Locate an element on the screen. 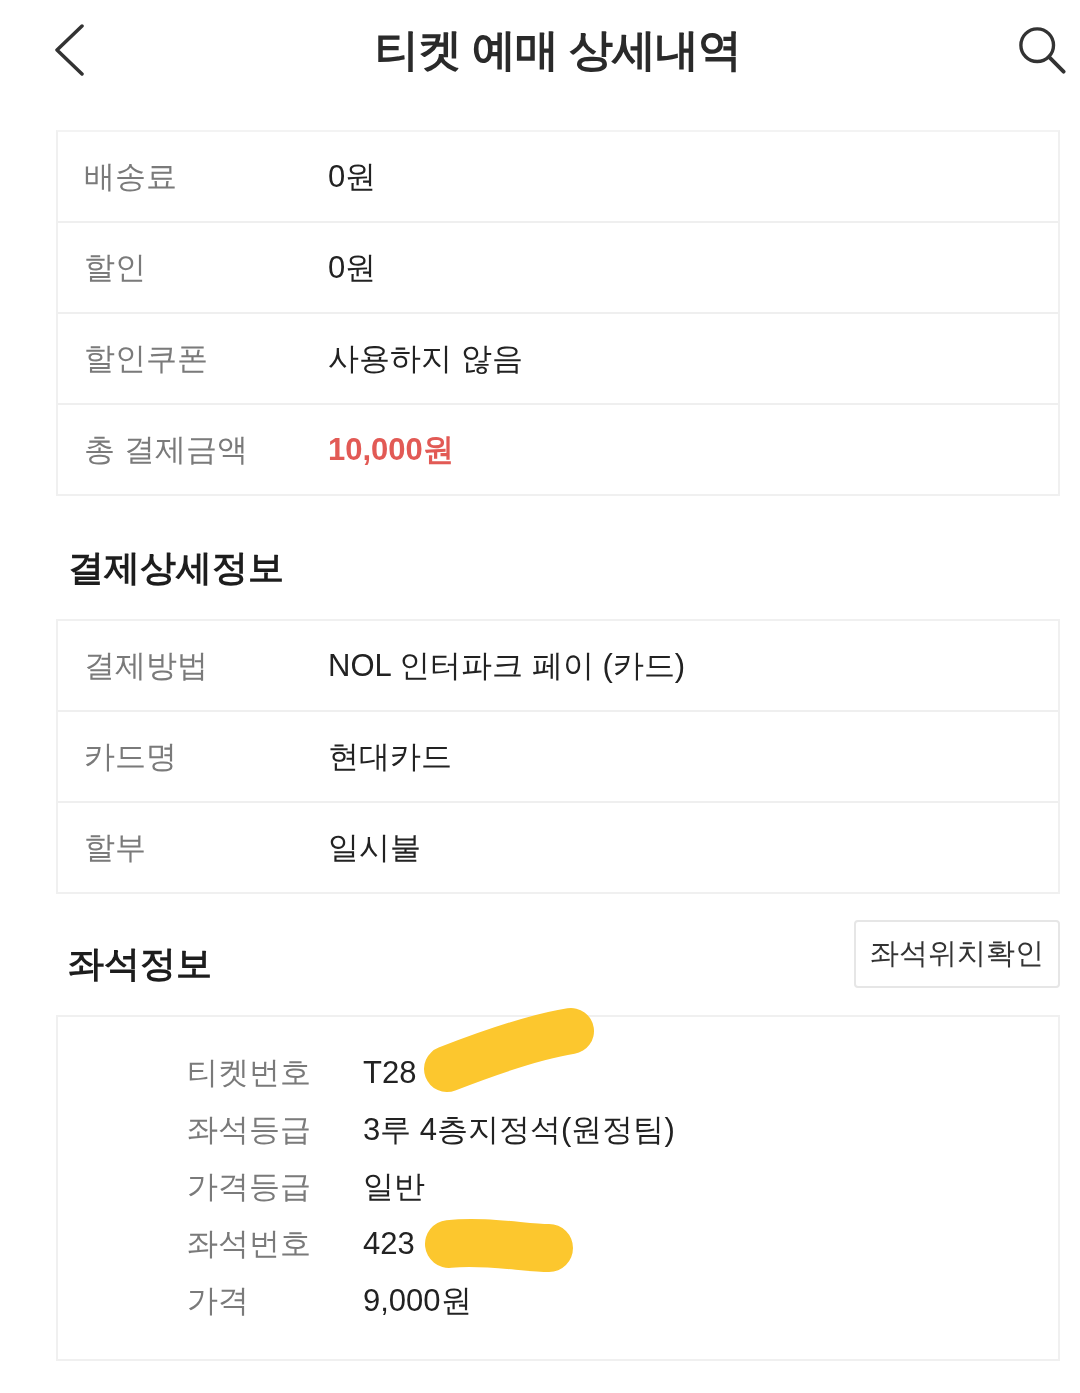 This screenshot has height=1393, width=1080. row-value: 사용하지 않음 is located at coordinates (425, 358).